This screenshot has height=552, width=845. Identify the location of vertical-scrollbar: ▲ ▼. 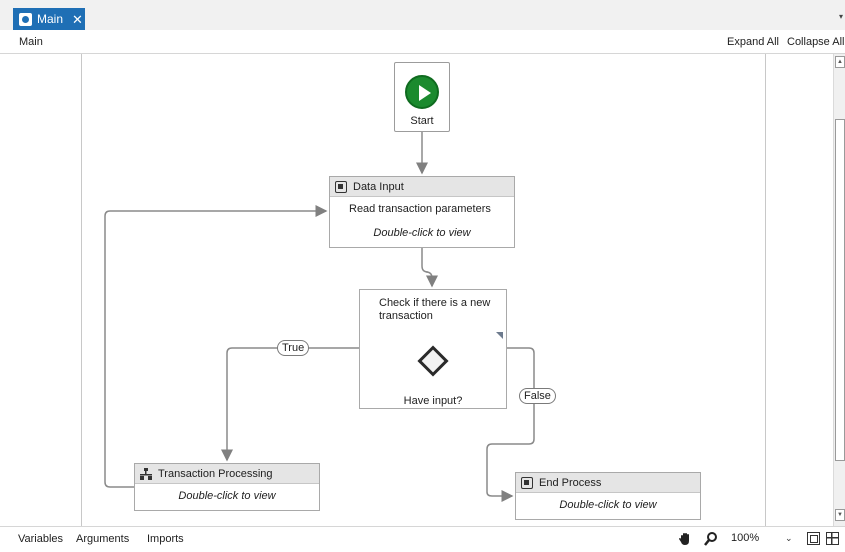
(839, 290).